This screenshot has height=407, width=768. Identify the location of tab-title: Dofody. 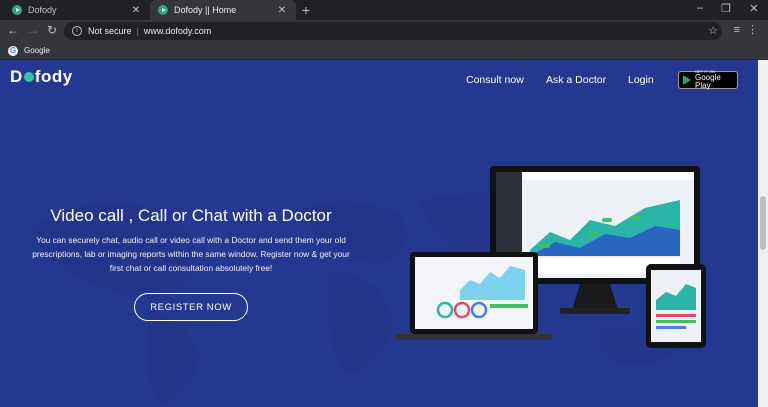
(42, 10).